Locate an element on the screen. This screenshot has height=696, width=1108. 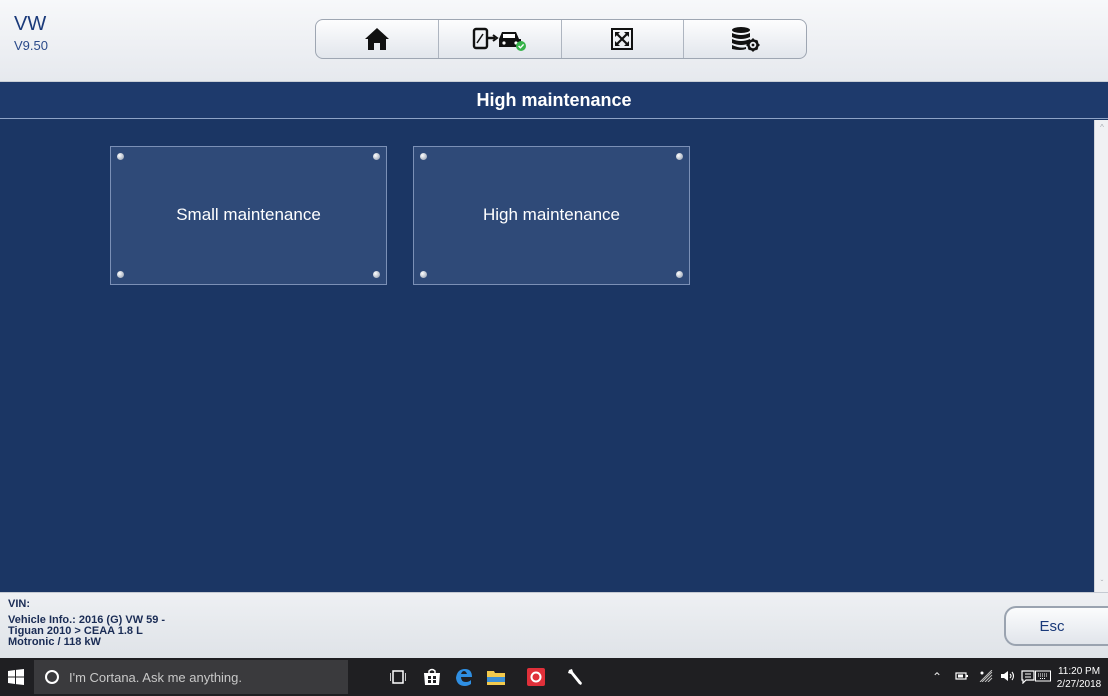
search-placeholder: I'm Cortana. Ask me anything. is located at coordinates (156, 677).